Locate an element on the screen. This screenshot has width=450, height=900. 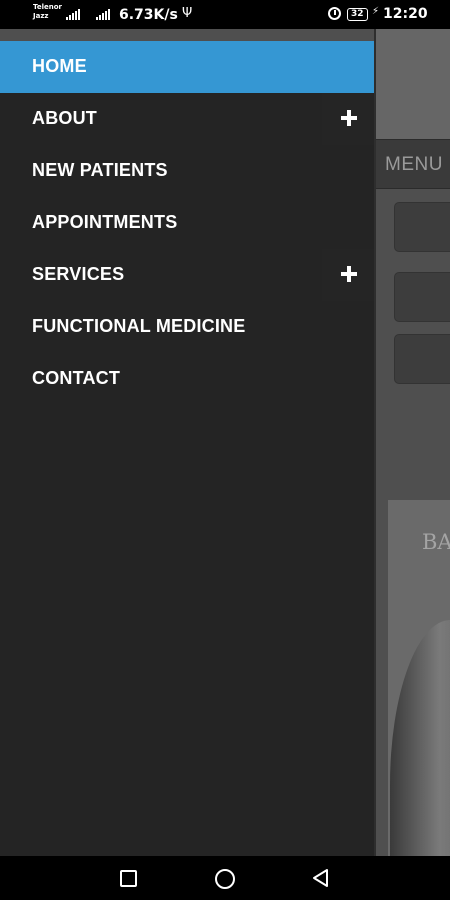
drawer-item-appointments: APPOINTMENTS is located at coordinates (188, 223).